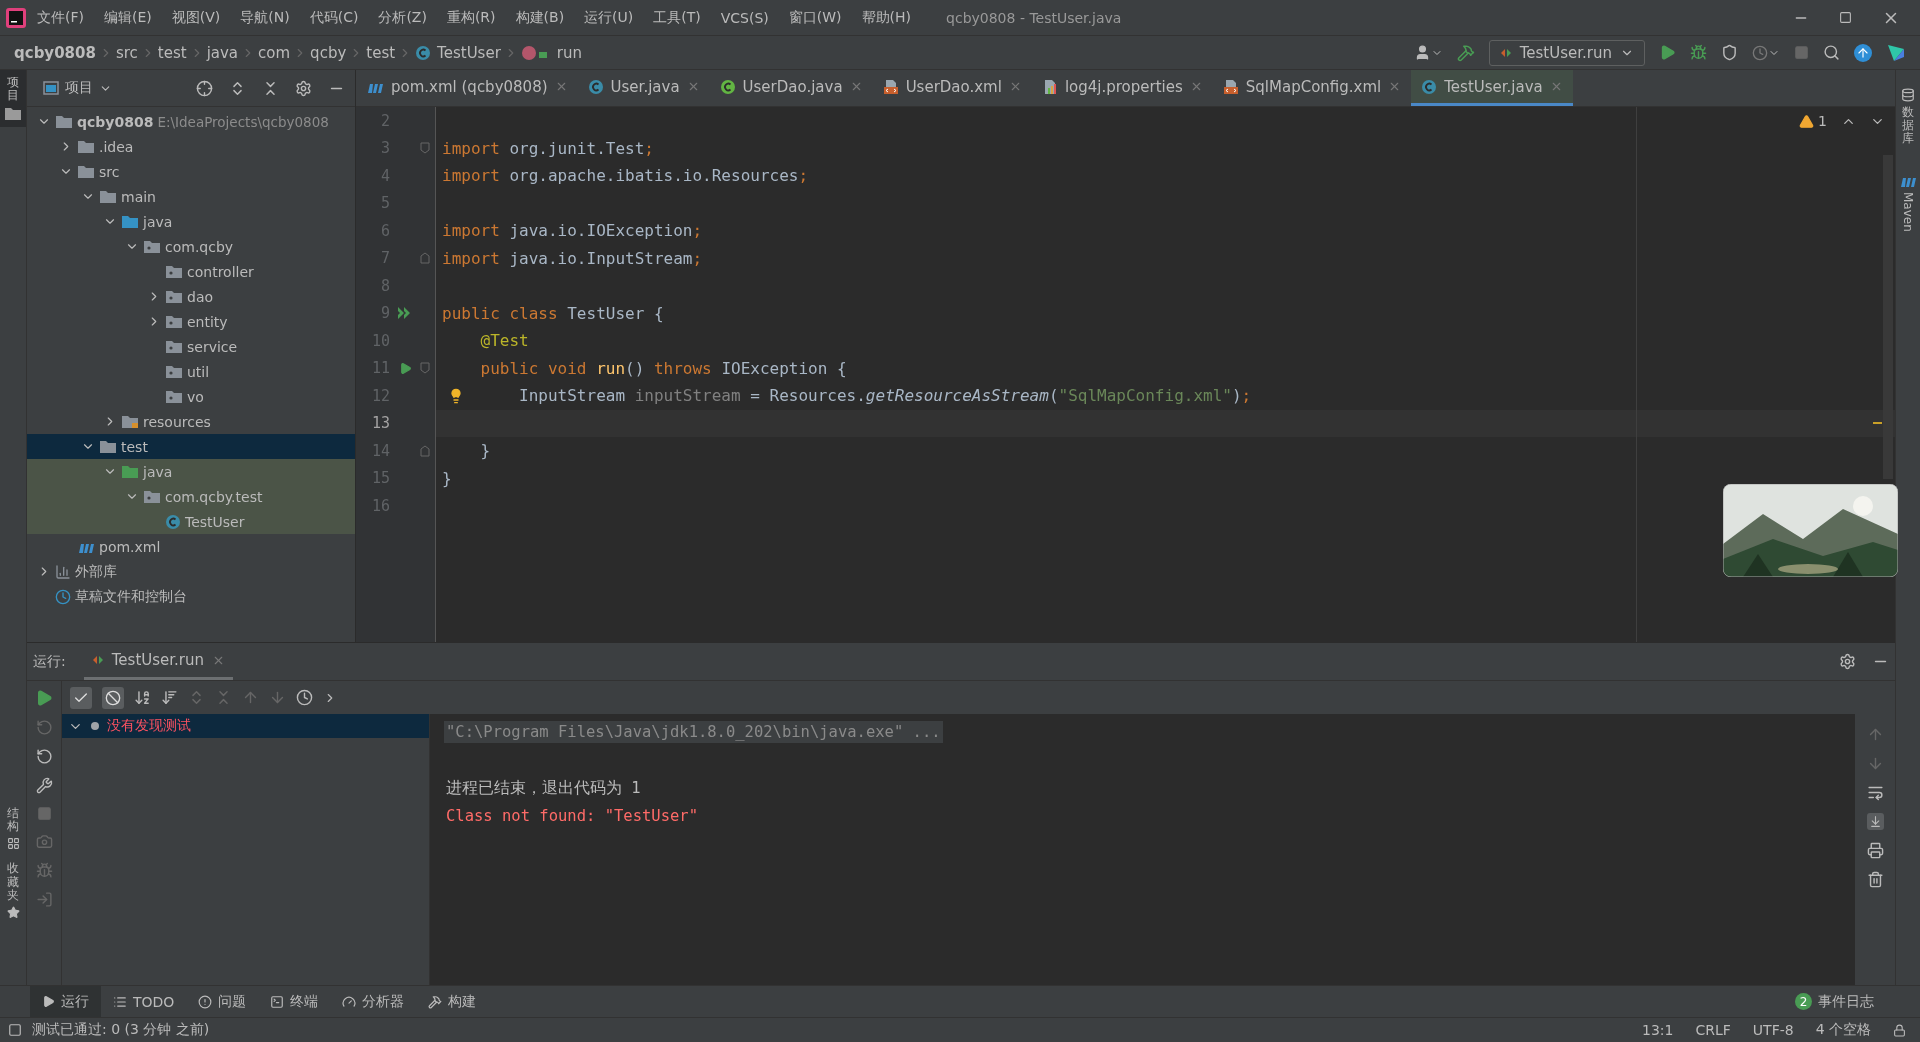 The width and height of the screenshot is (1920, 1042). I want to click on tree-item: com.qcby.test, so click(191, 496).